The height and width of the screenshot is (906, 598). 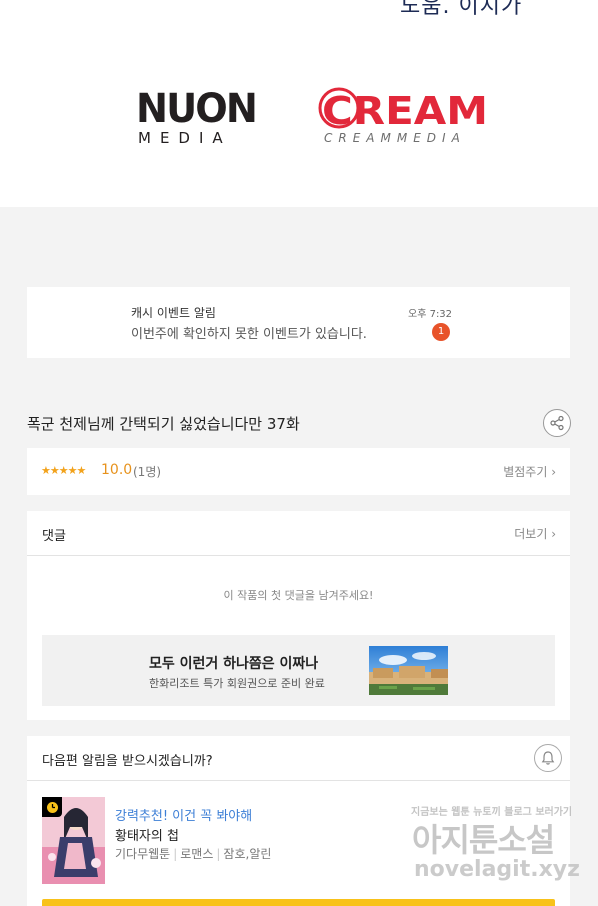 What do you see at coordinates (143, 854) in the screenshot?
I see `recommendation-category: 기다무웹툰` at bounding box center [143, 854].